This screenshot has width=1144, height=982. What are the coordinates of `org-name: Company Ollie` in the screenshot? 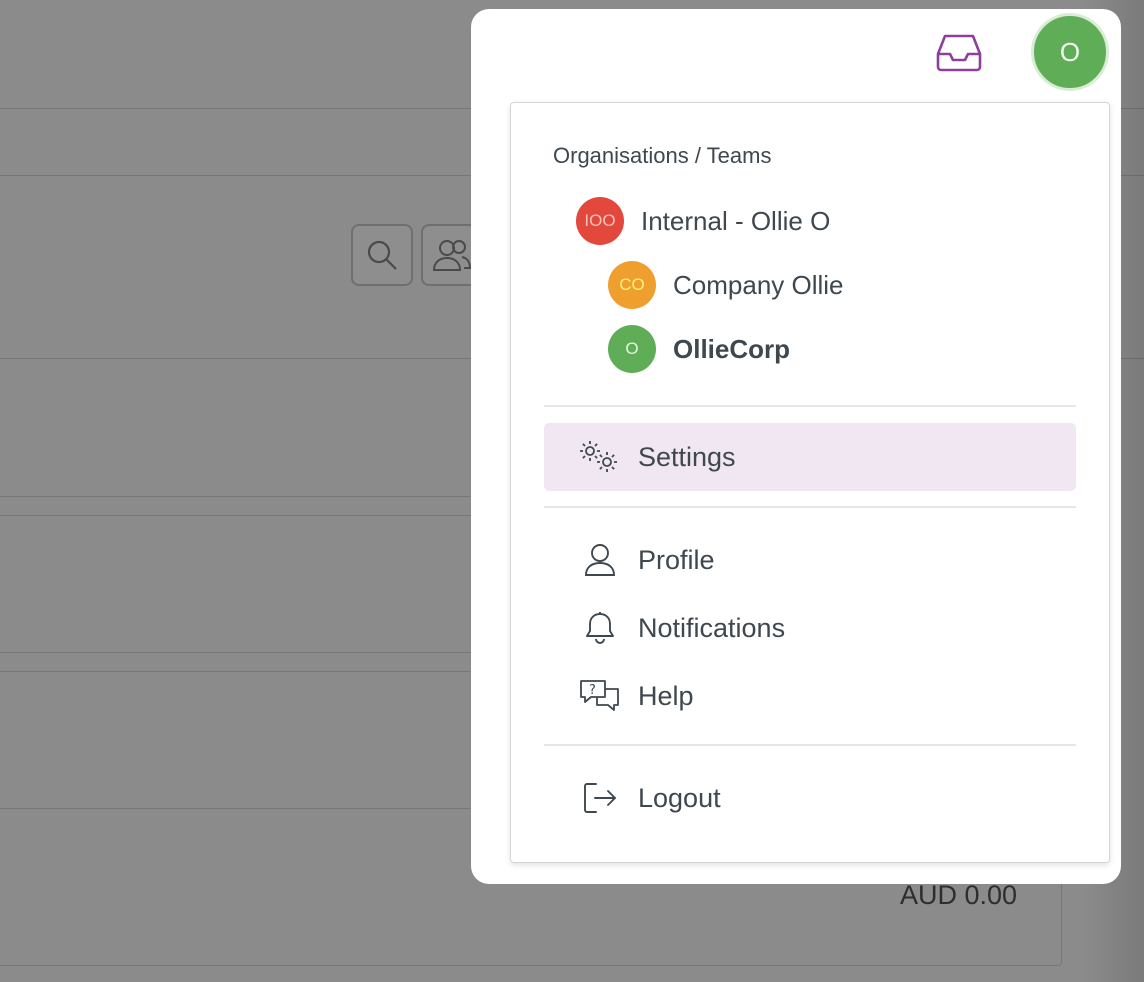 It's located at (758, 284).